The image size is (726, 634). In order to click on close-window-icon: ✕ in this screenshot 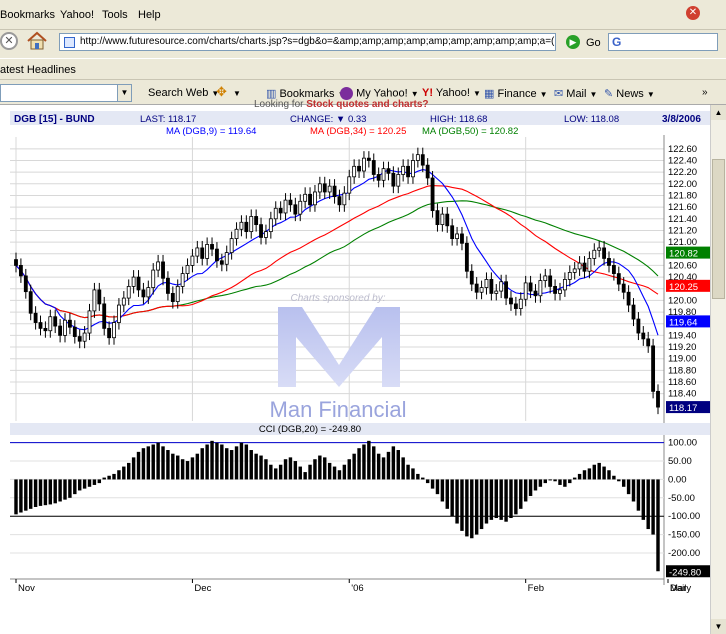, I will do `click(693, 13)`.